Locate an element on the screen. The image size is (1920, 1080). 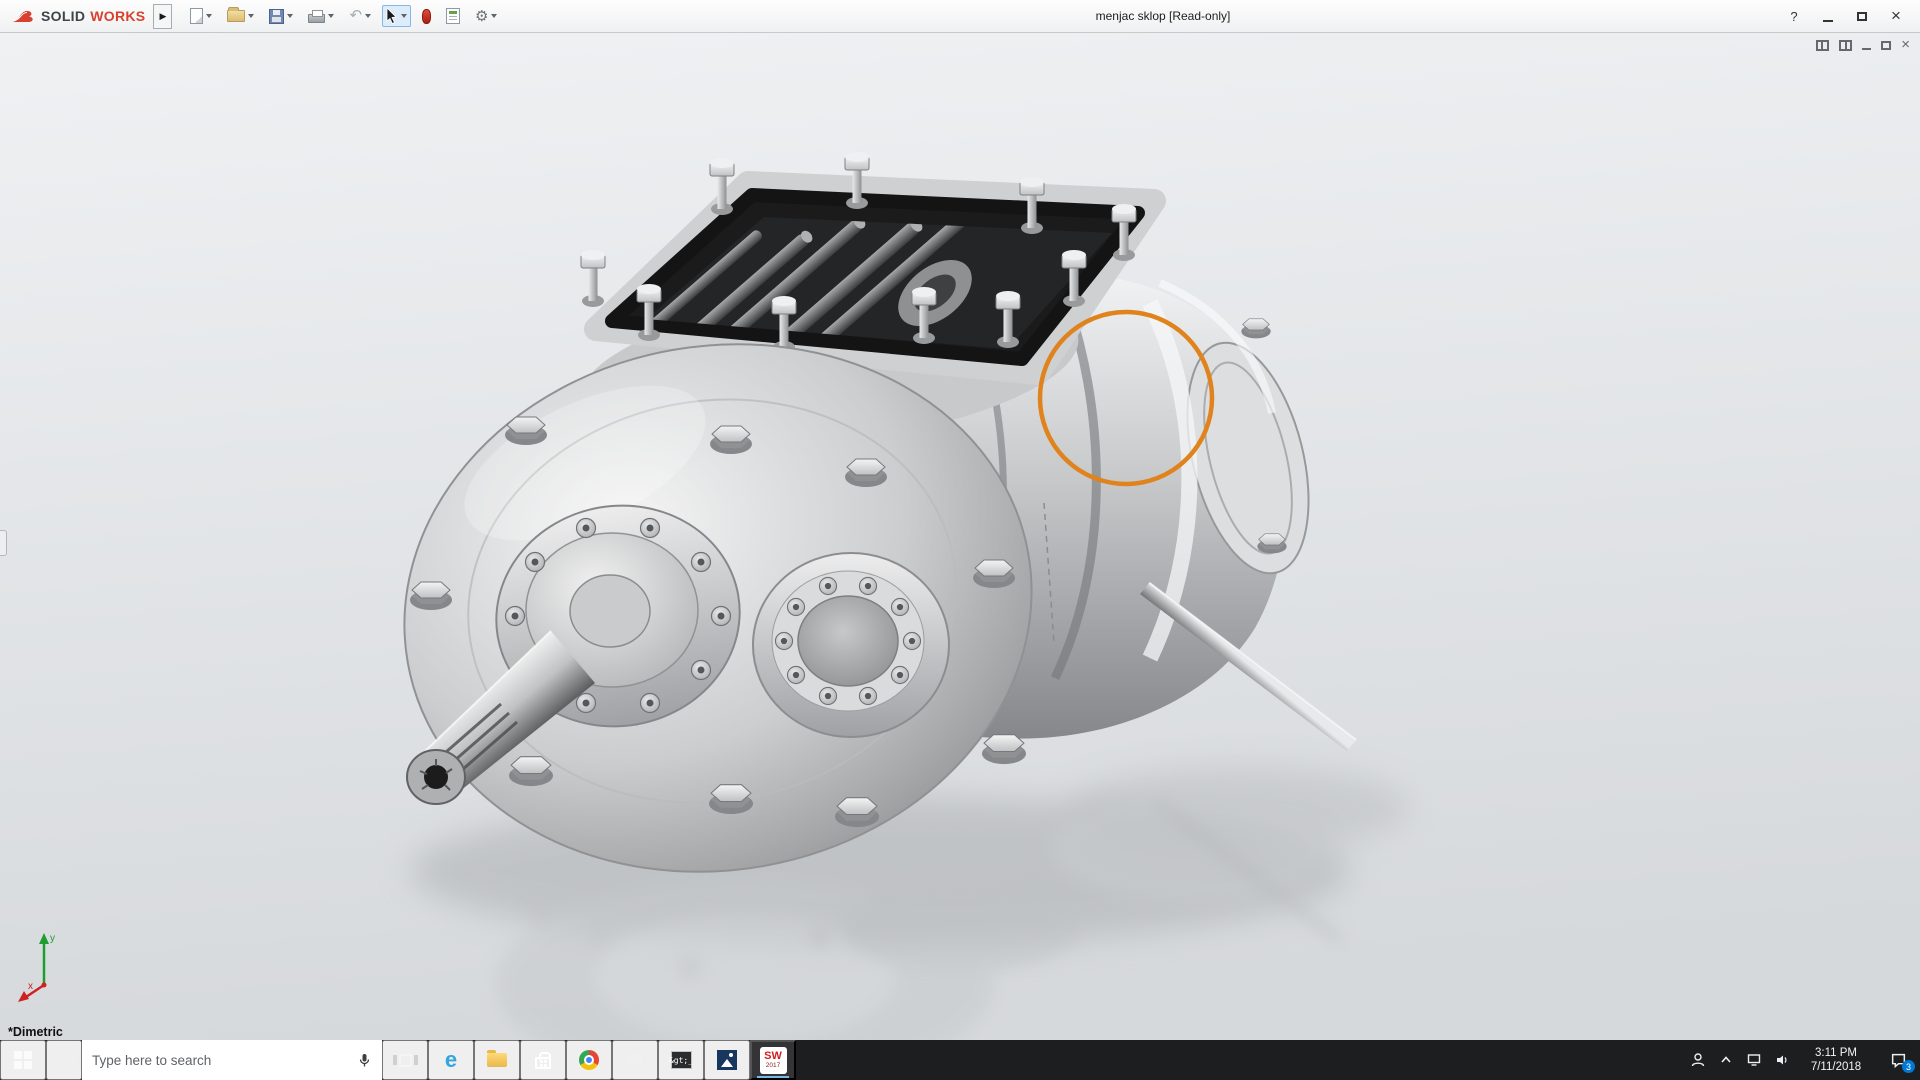
cortana-icon is located at coordinates (64, 1060).